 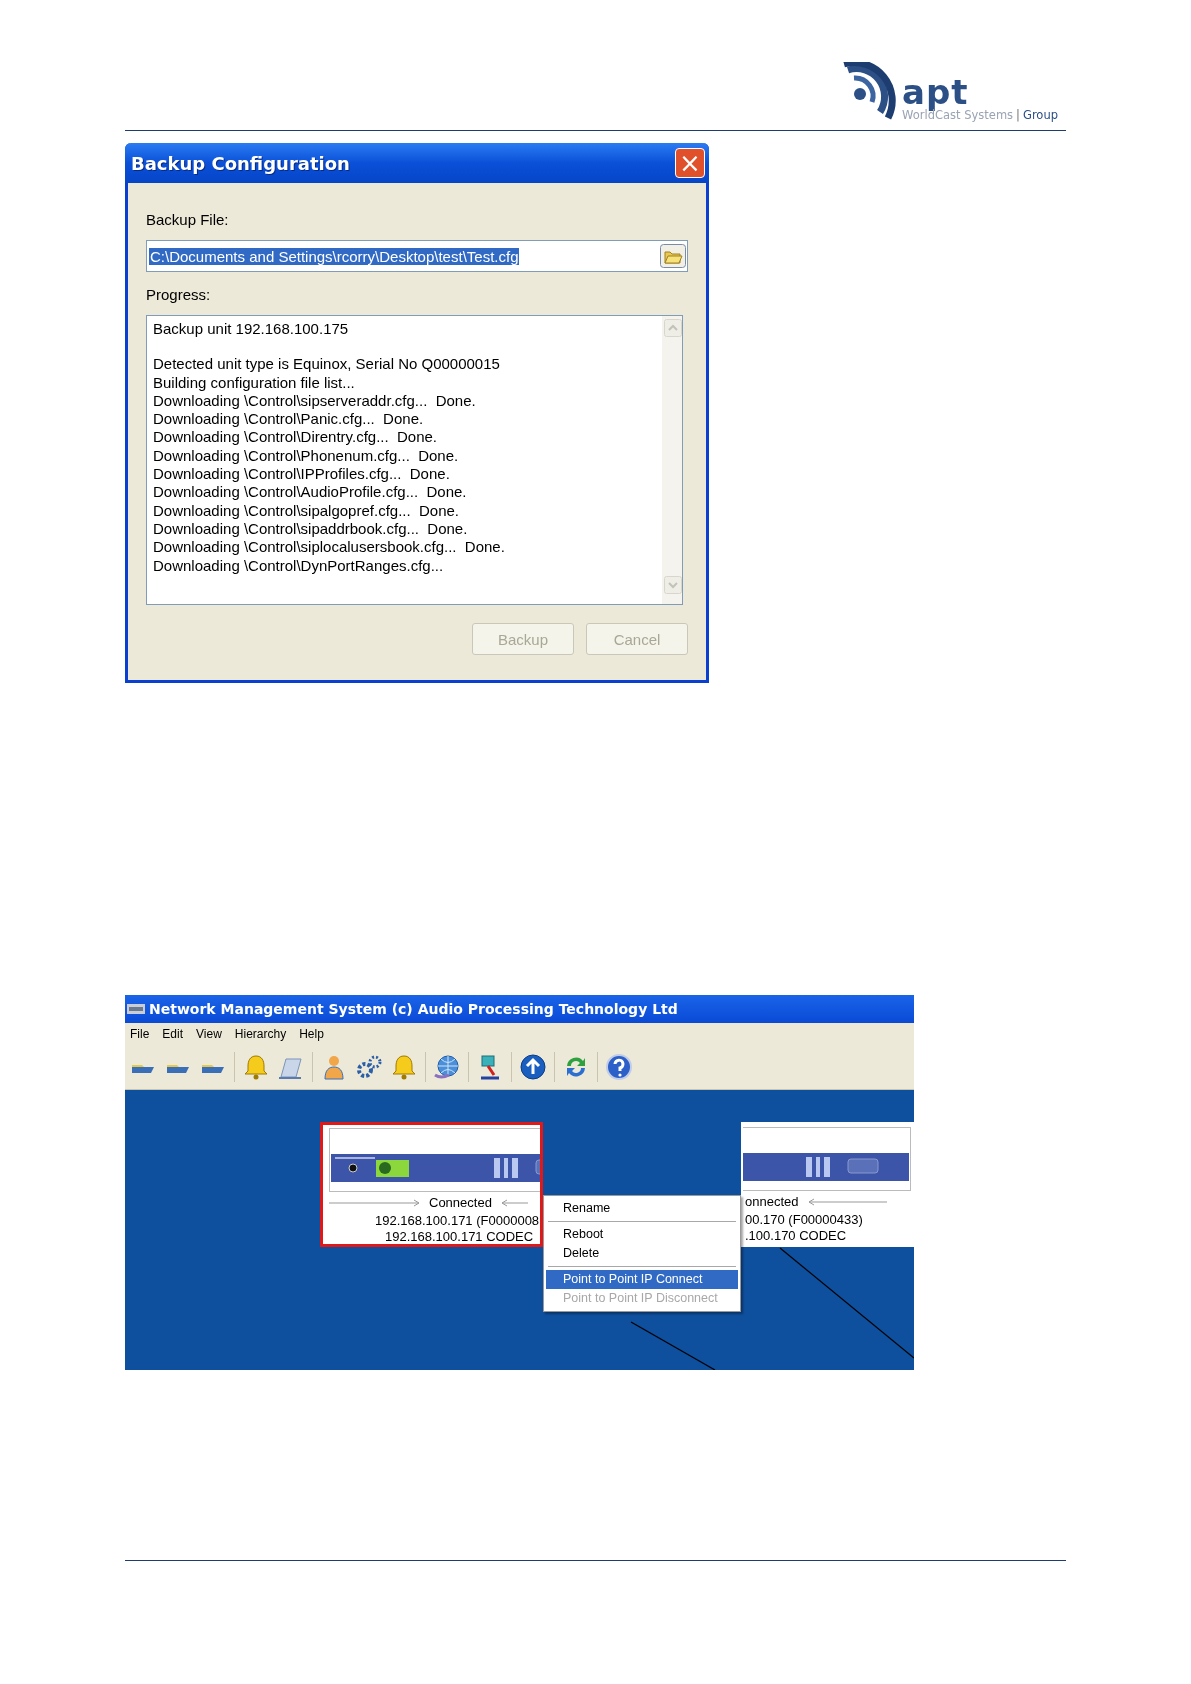 What do you see at coordinates (289, 419) in the screenshot?
I see `log-line: Downloading \Control\Panic.cfg... Done.` at bounding box center [289, 419].